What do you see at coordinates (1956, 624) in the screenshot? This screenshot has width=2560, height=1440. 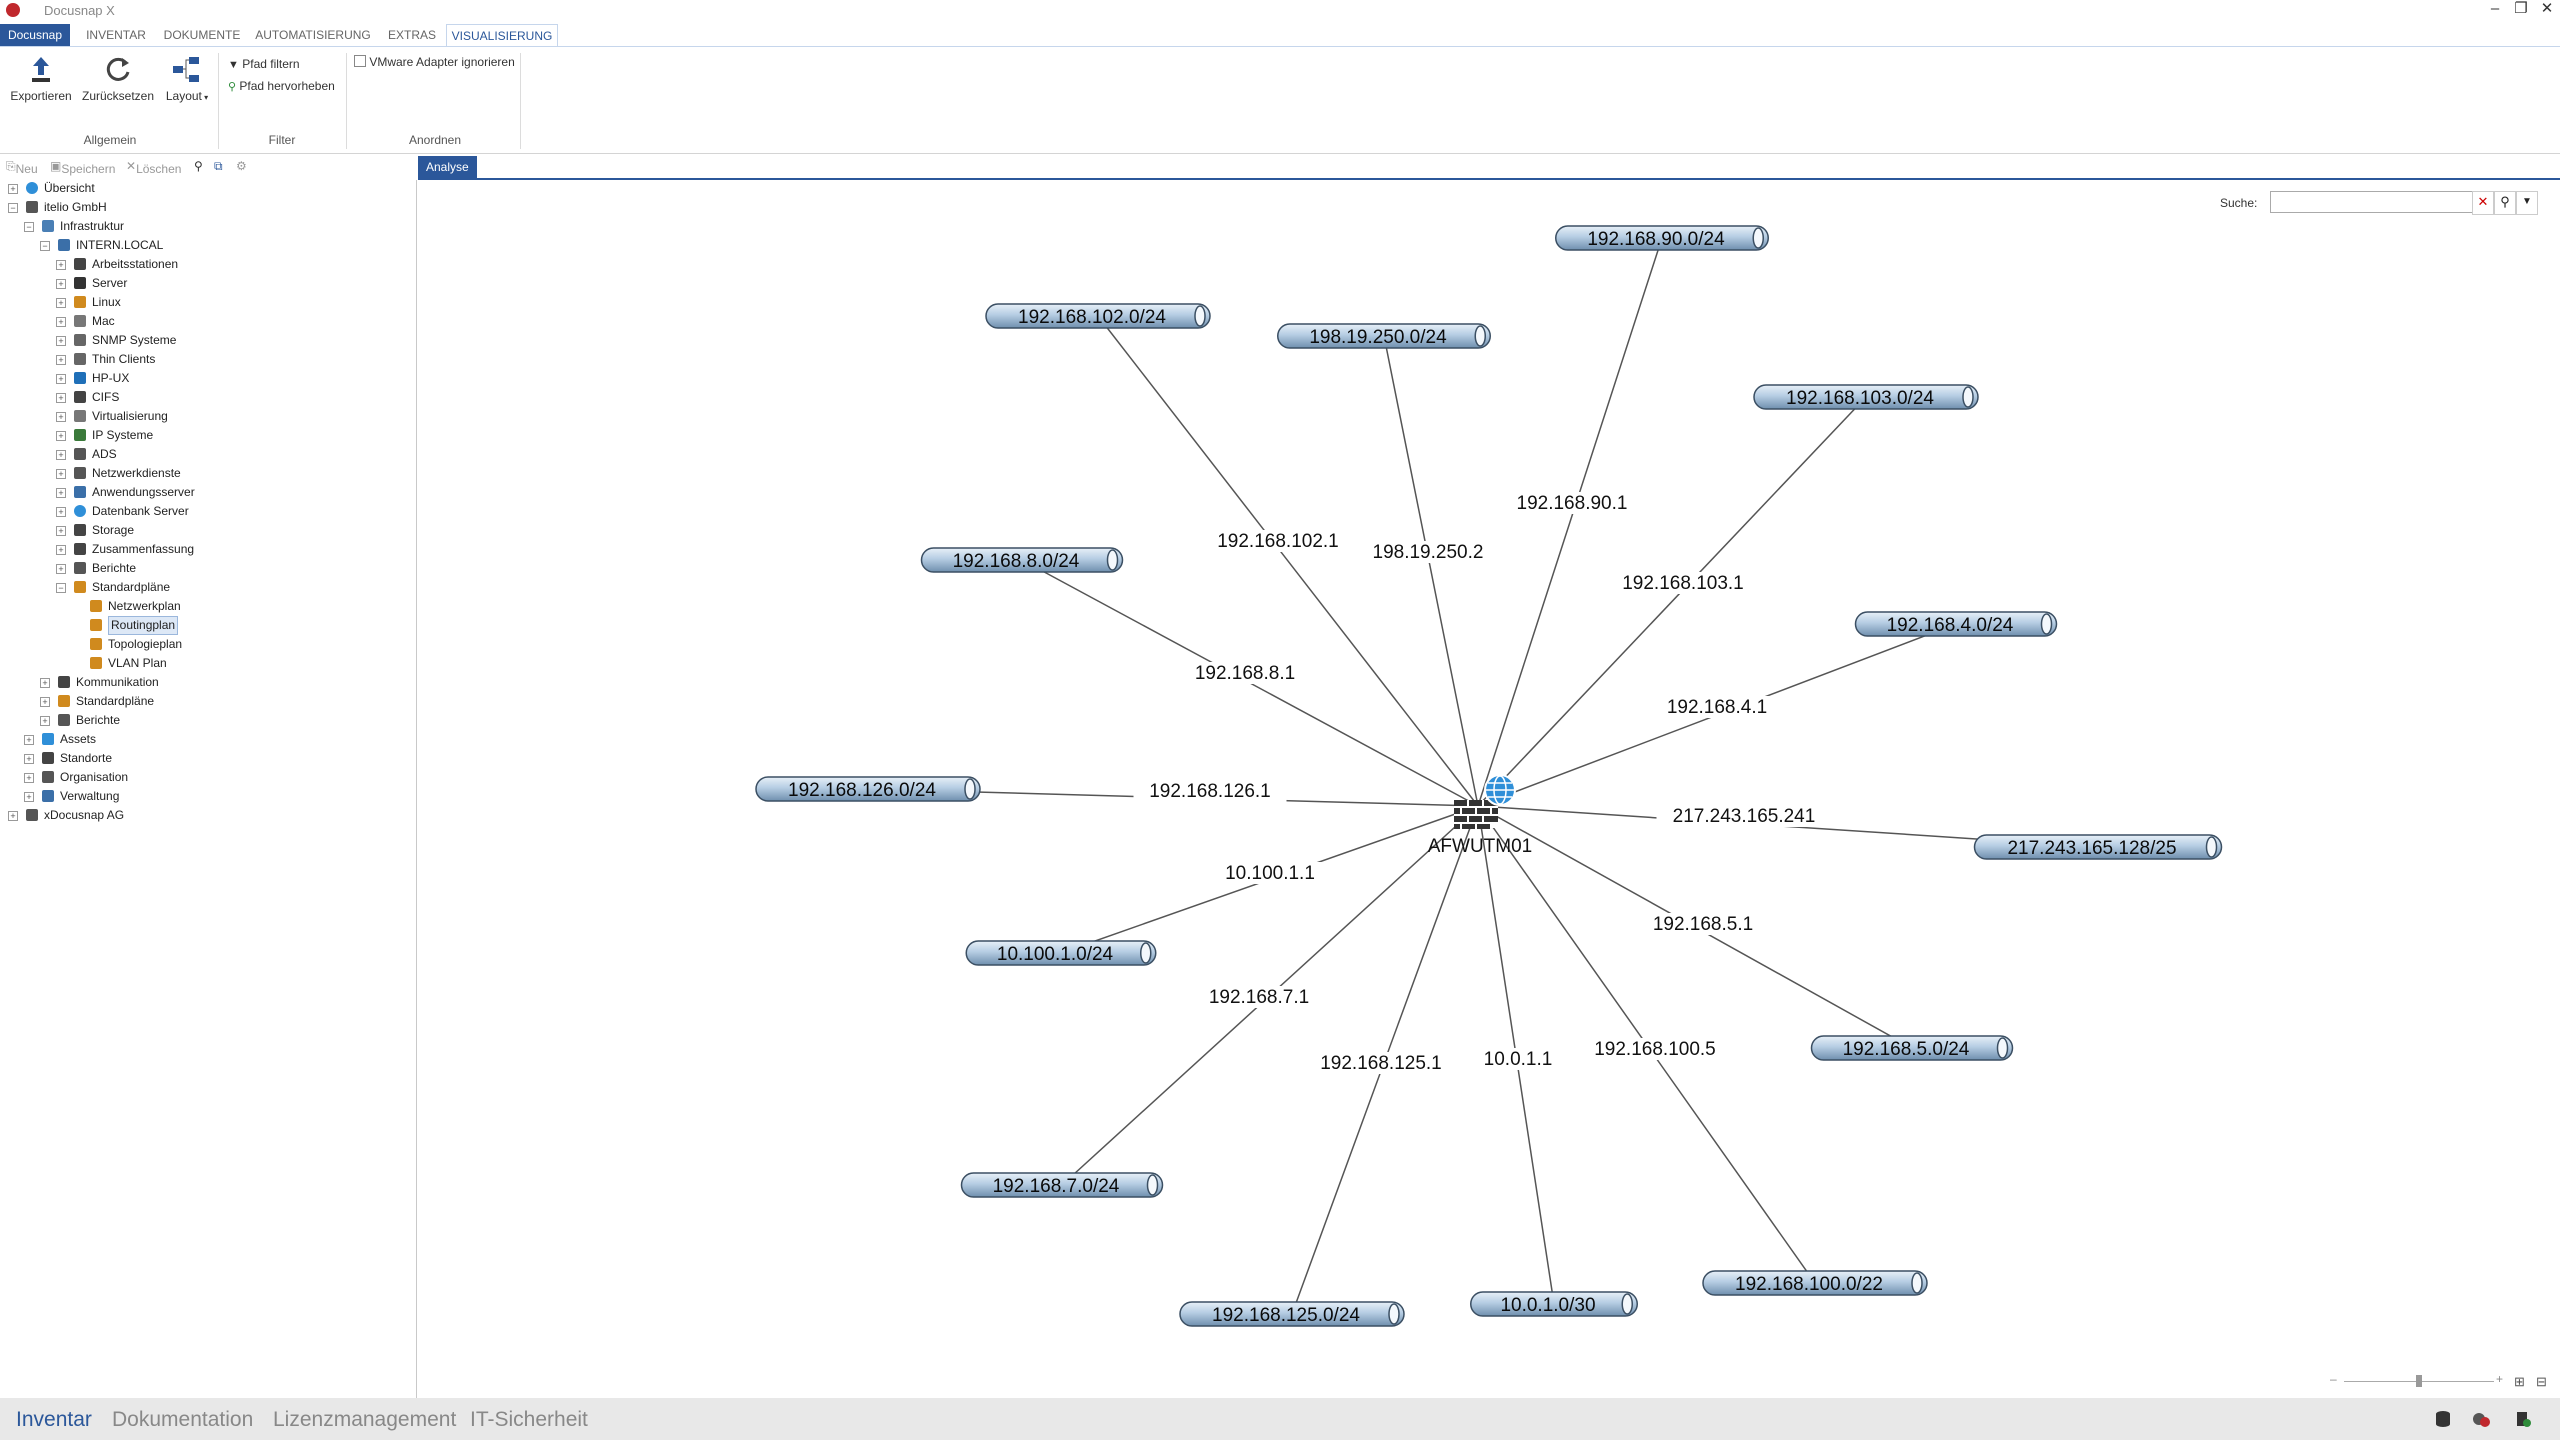 I see `network-node: 192.168.4.0/24` at bounding box center [1956, 624].